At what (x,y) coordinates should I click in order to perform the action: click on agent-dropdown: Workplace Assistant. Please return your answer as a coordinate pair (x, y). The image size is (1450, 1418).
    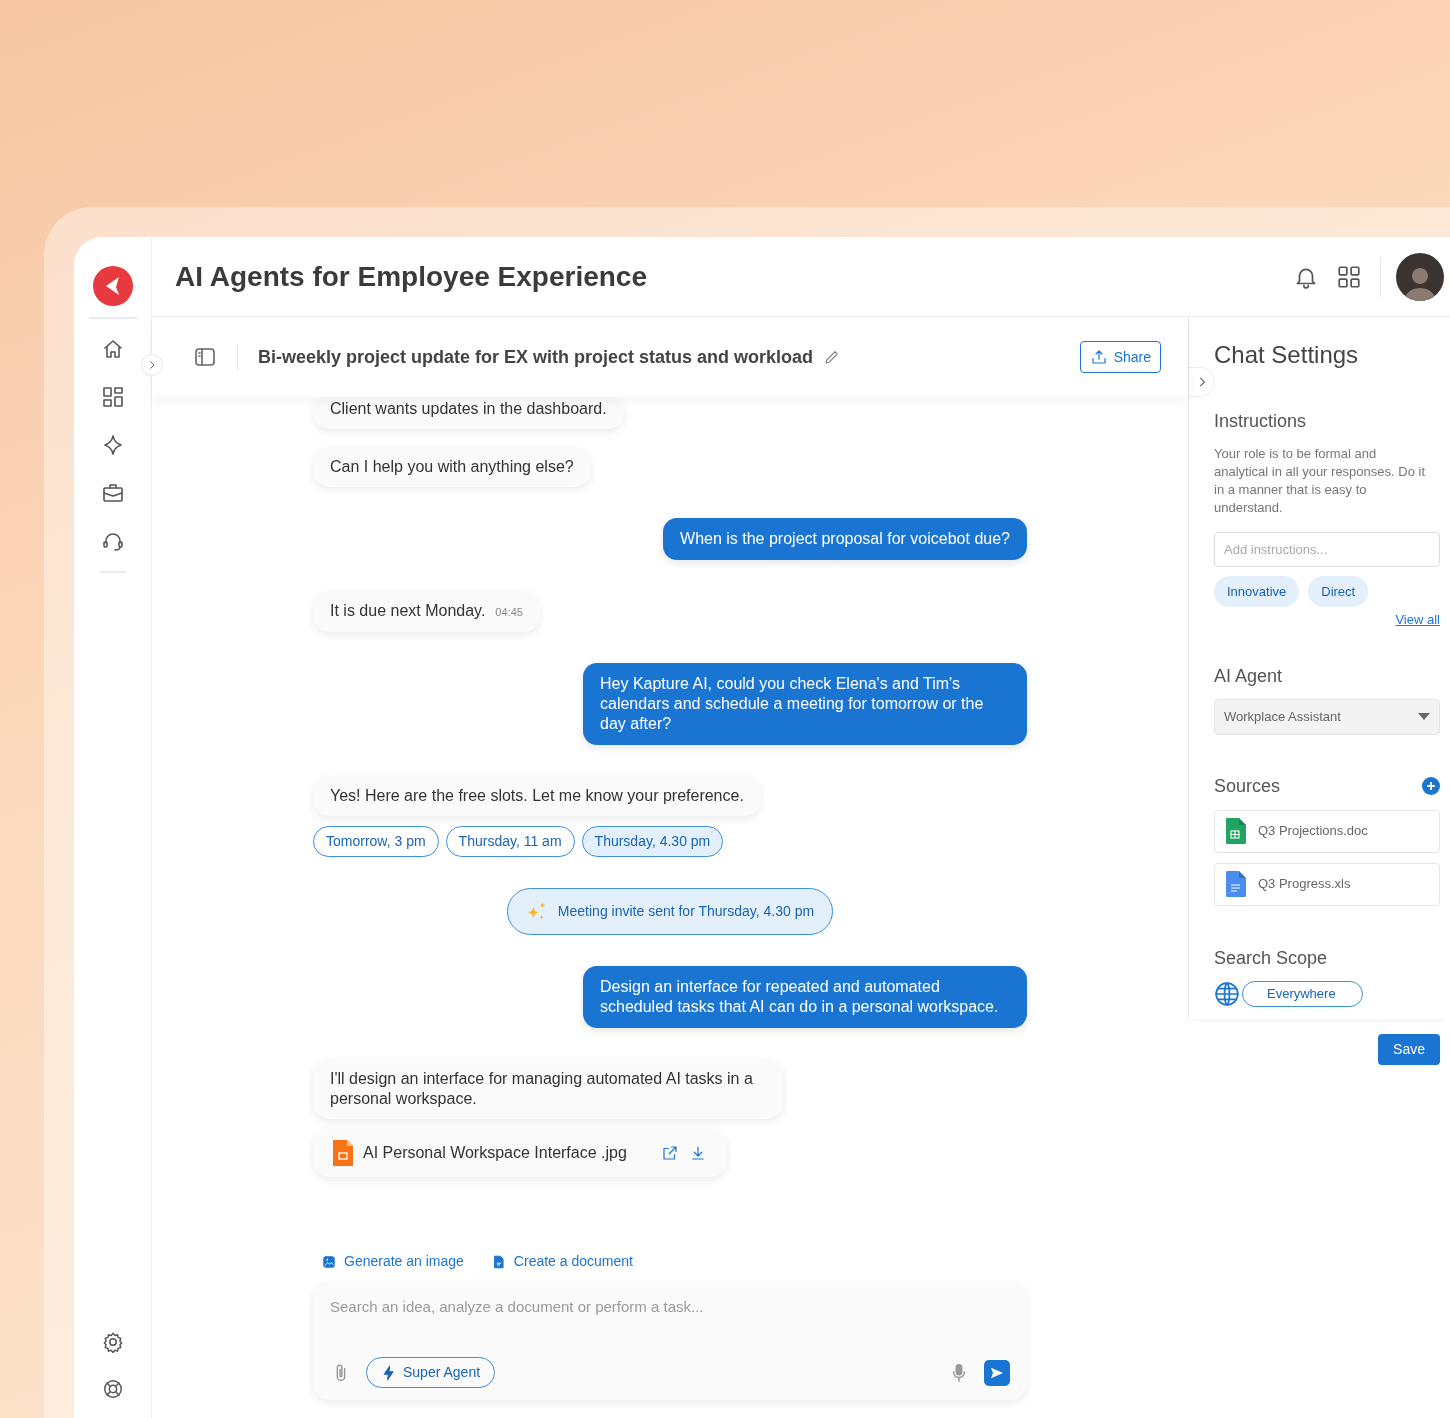
    Looking at the image, I should click on (1327, 716).